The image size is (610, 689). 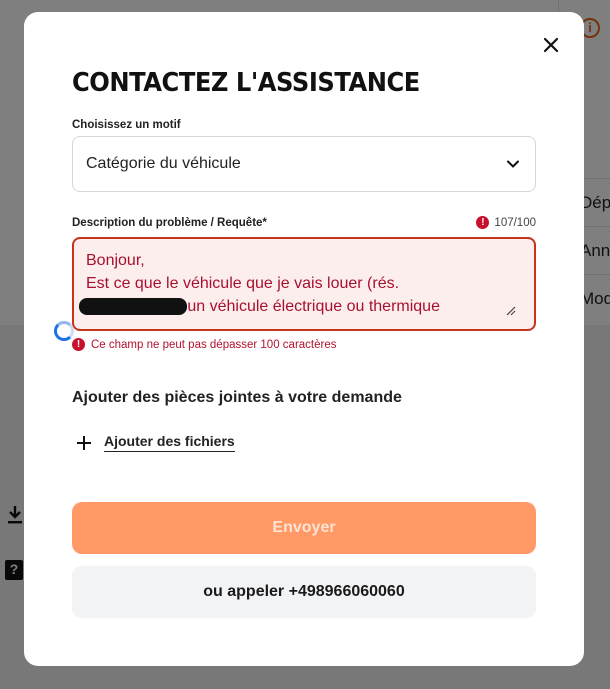 What do you see at coordinates (515, 222) in the screenshot?
I see `character-counter-value: 107/100` at bounding box center [515, 222].